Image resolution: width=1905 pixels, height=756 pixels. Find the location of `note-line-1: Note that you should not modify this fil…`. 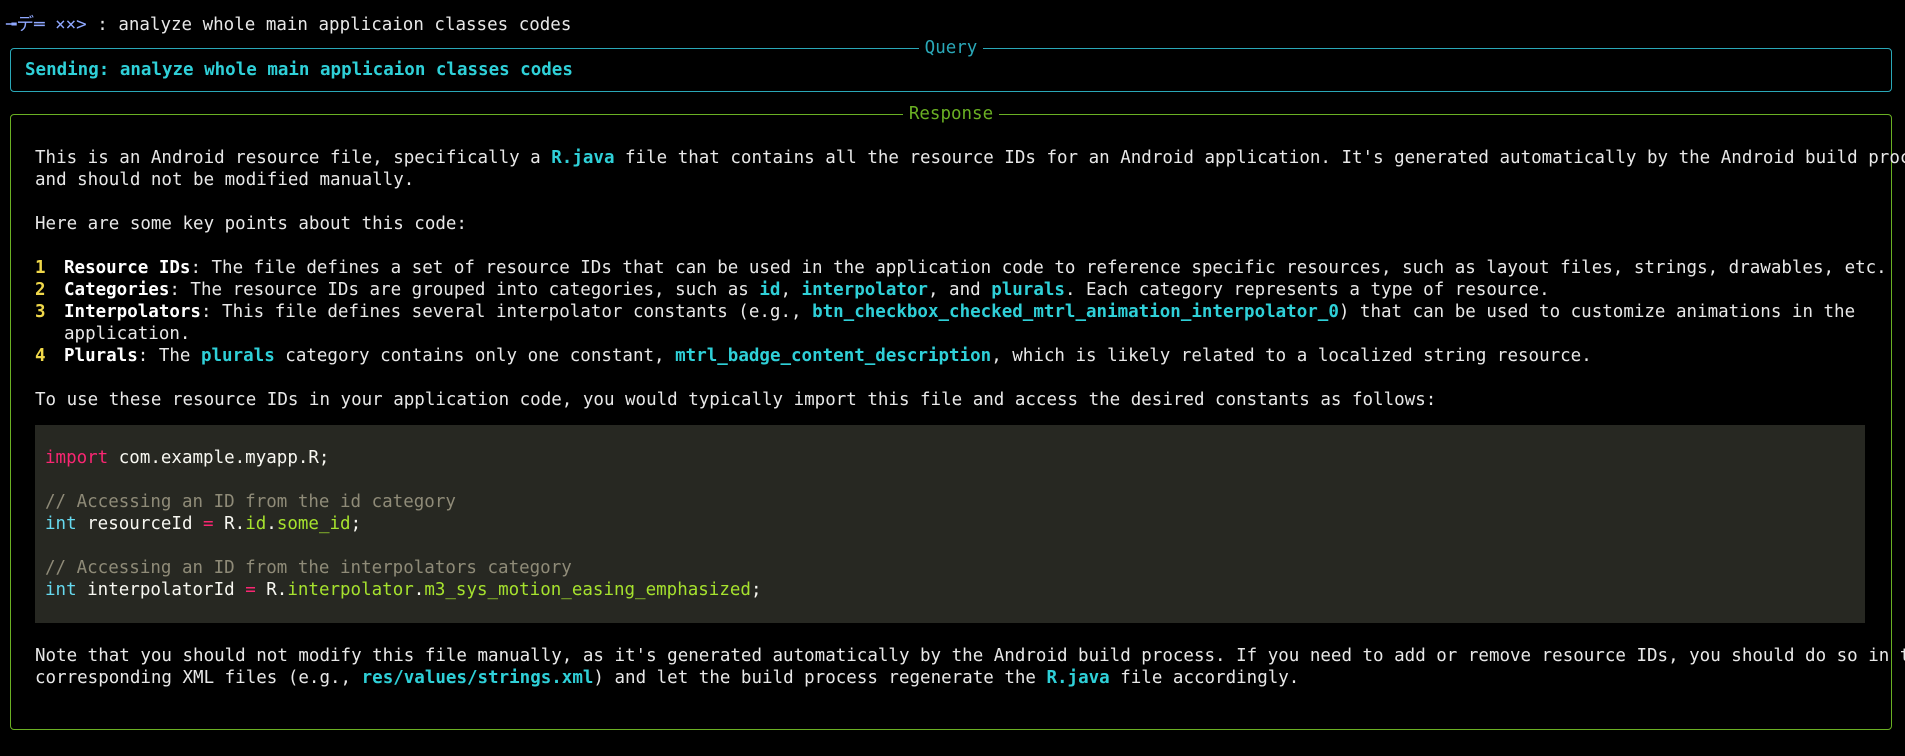

note-line-1: Note that you should not modify this fil… is located at coordinates (970, 656).